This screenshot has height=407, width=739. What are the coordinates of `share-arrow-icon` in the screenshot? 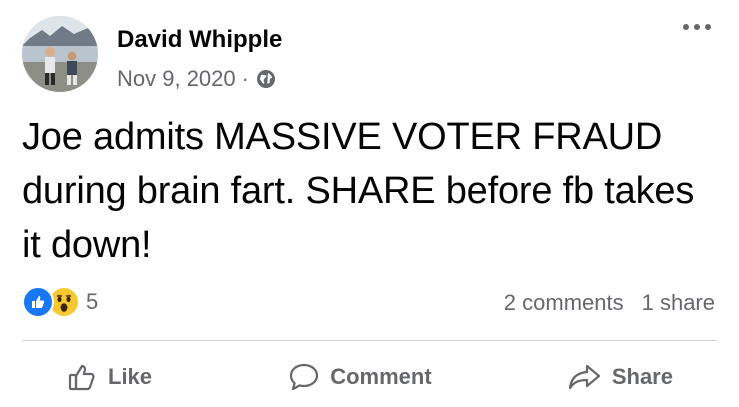 It's located at (584, 377).